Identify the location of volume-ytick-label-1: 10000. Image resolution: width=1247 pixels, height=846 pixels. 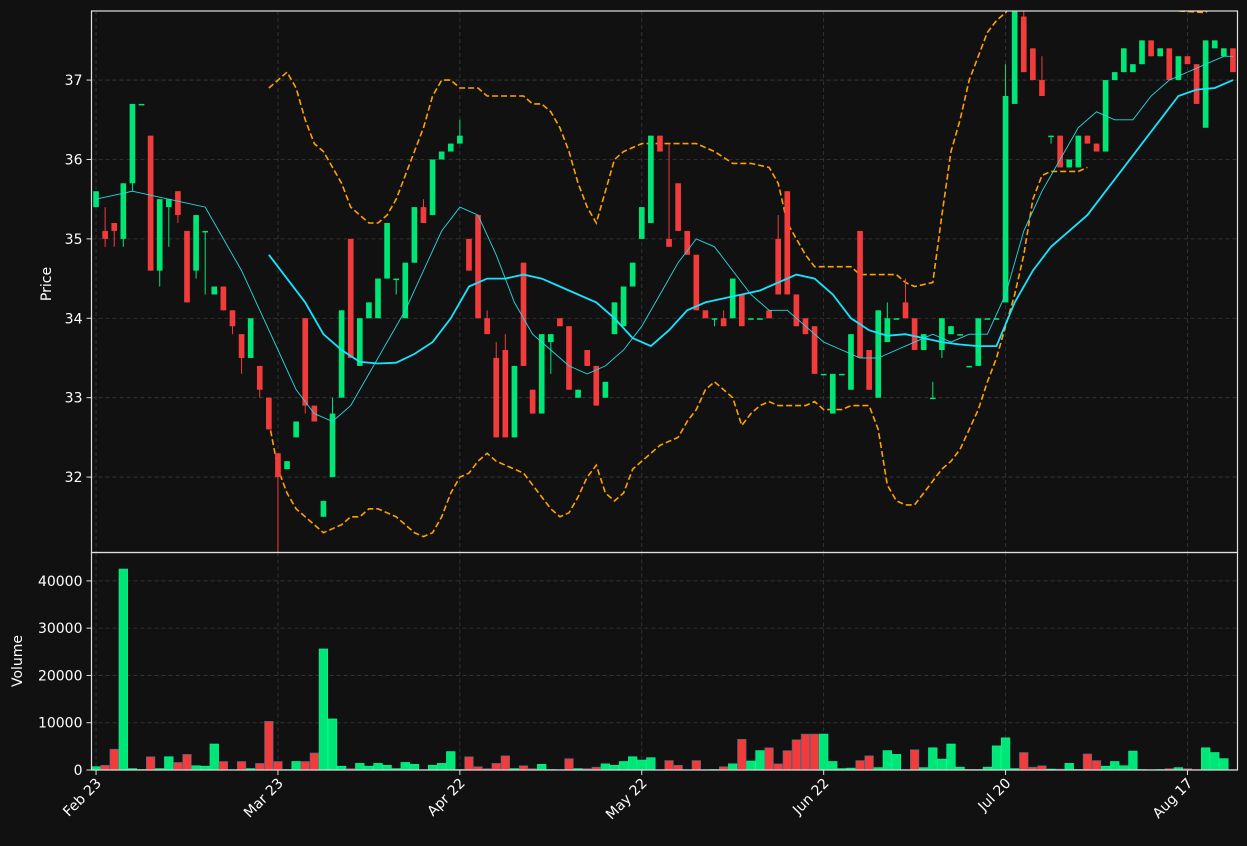
(60, 724).